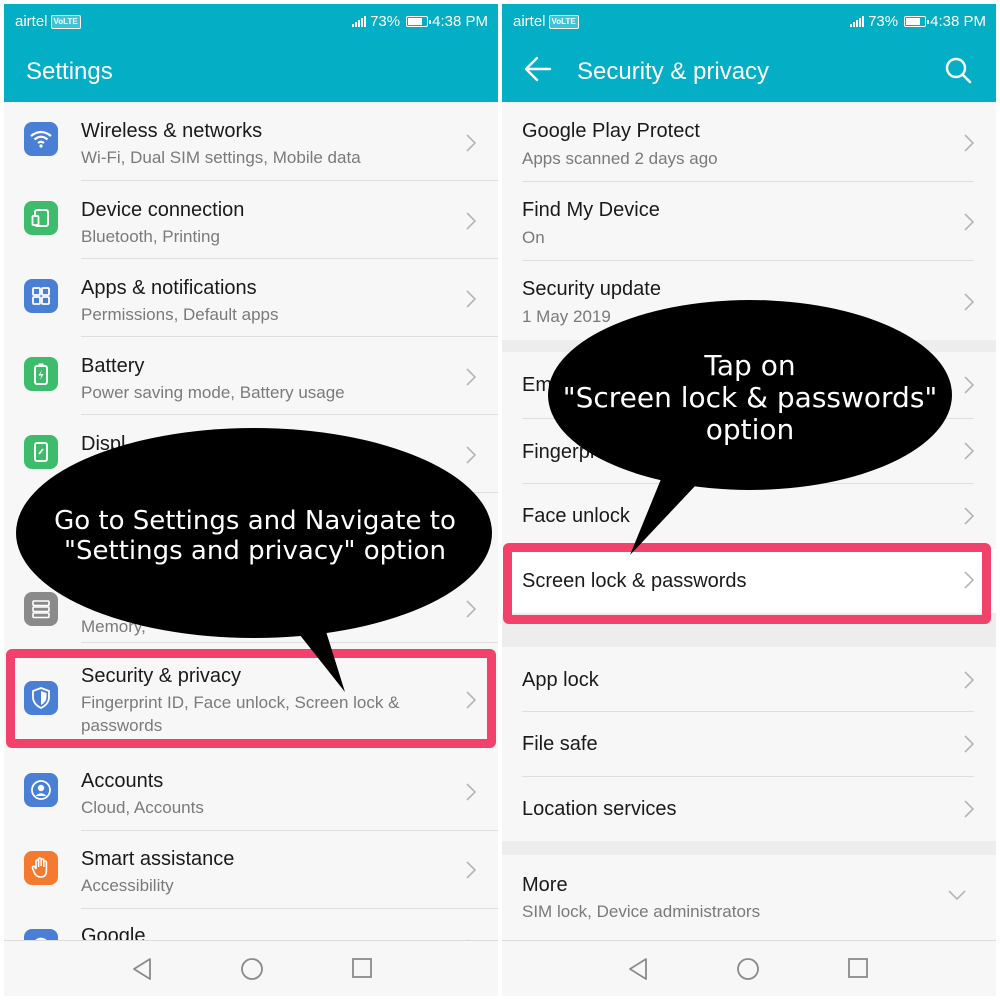 This screenshot has height=1000, width=1000. I want to click on item-title: Find My Device, so click(591, 210).